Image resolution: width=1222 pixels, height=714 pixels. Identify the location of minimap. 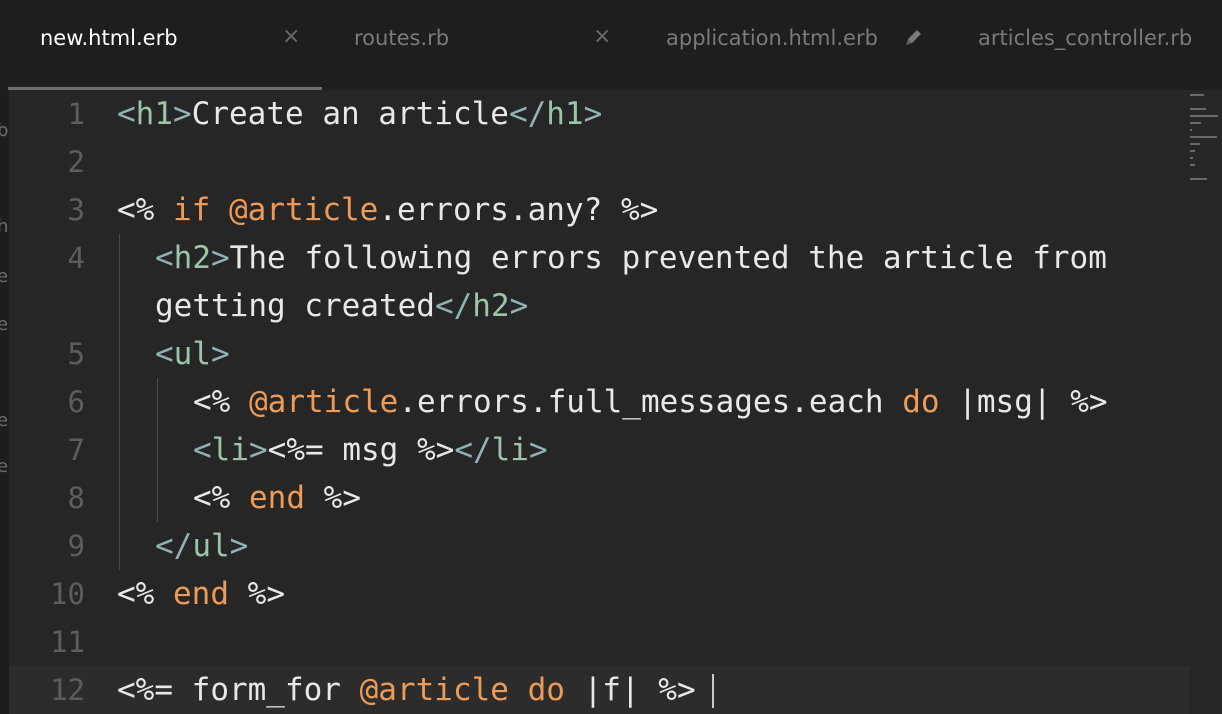
(1205, 149).